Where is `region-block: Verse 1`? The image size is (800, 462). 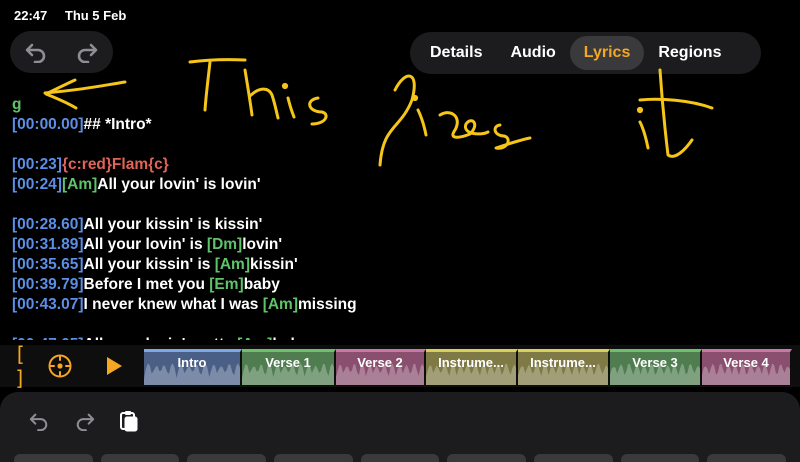 region-block: Verse 1 is located at coordinates (289, 367).